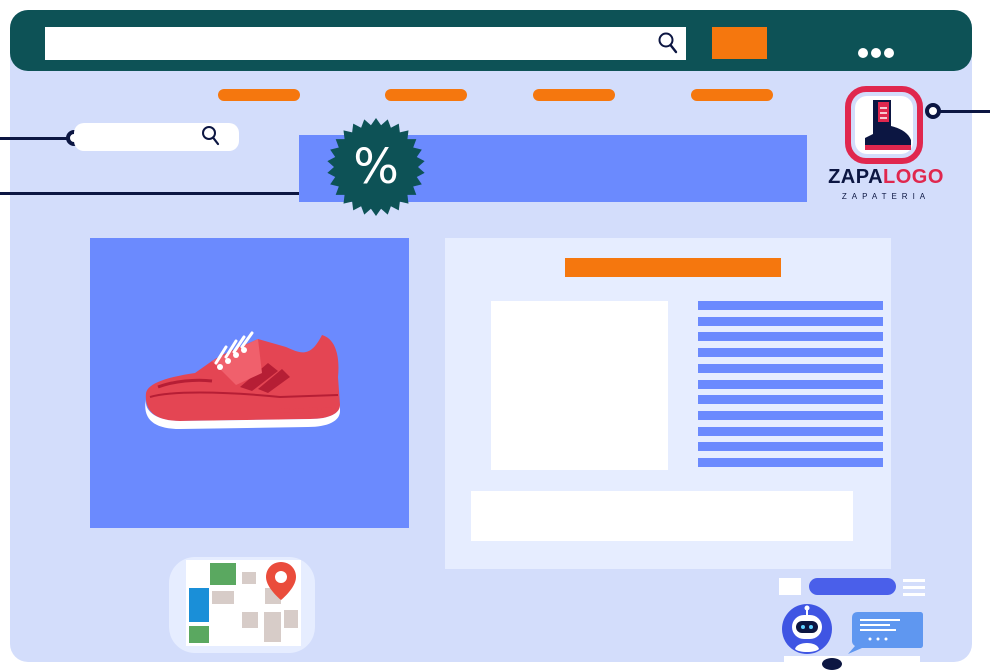  I want to click on more-options-icon, so click(878, 55).